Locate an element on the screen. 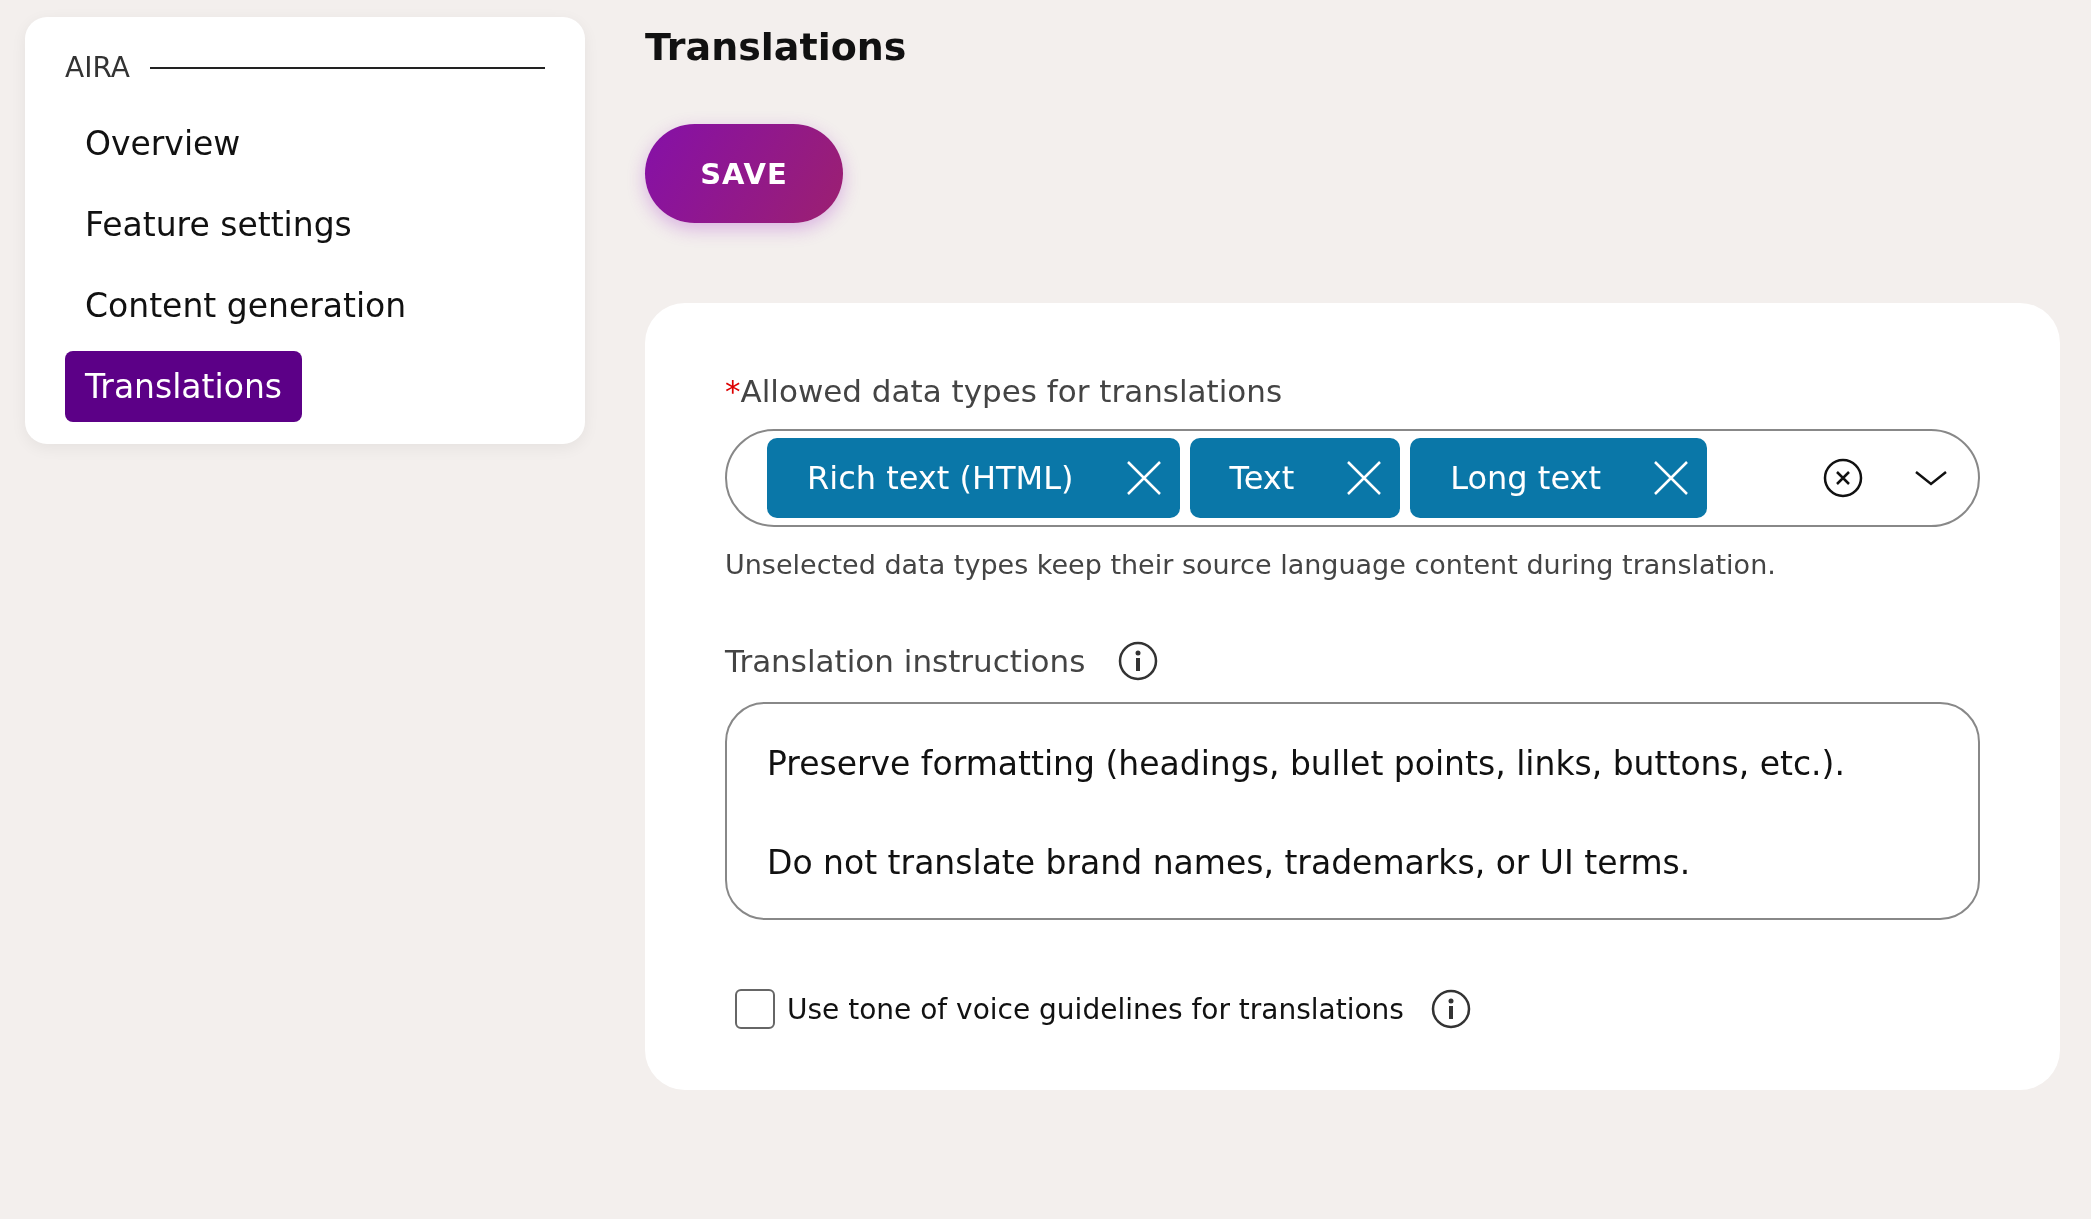 Image resolution: width=2091 pixels, height=1219 pixels. chevron-down-icon is located at coordinates (1931, 478).